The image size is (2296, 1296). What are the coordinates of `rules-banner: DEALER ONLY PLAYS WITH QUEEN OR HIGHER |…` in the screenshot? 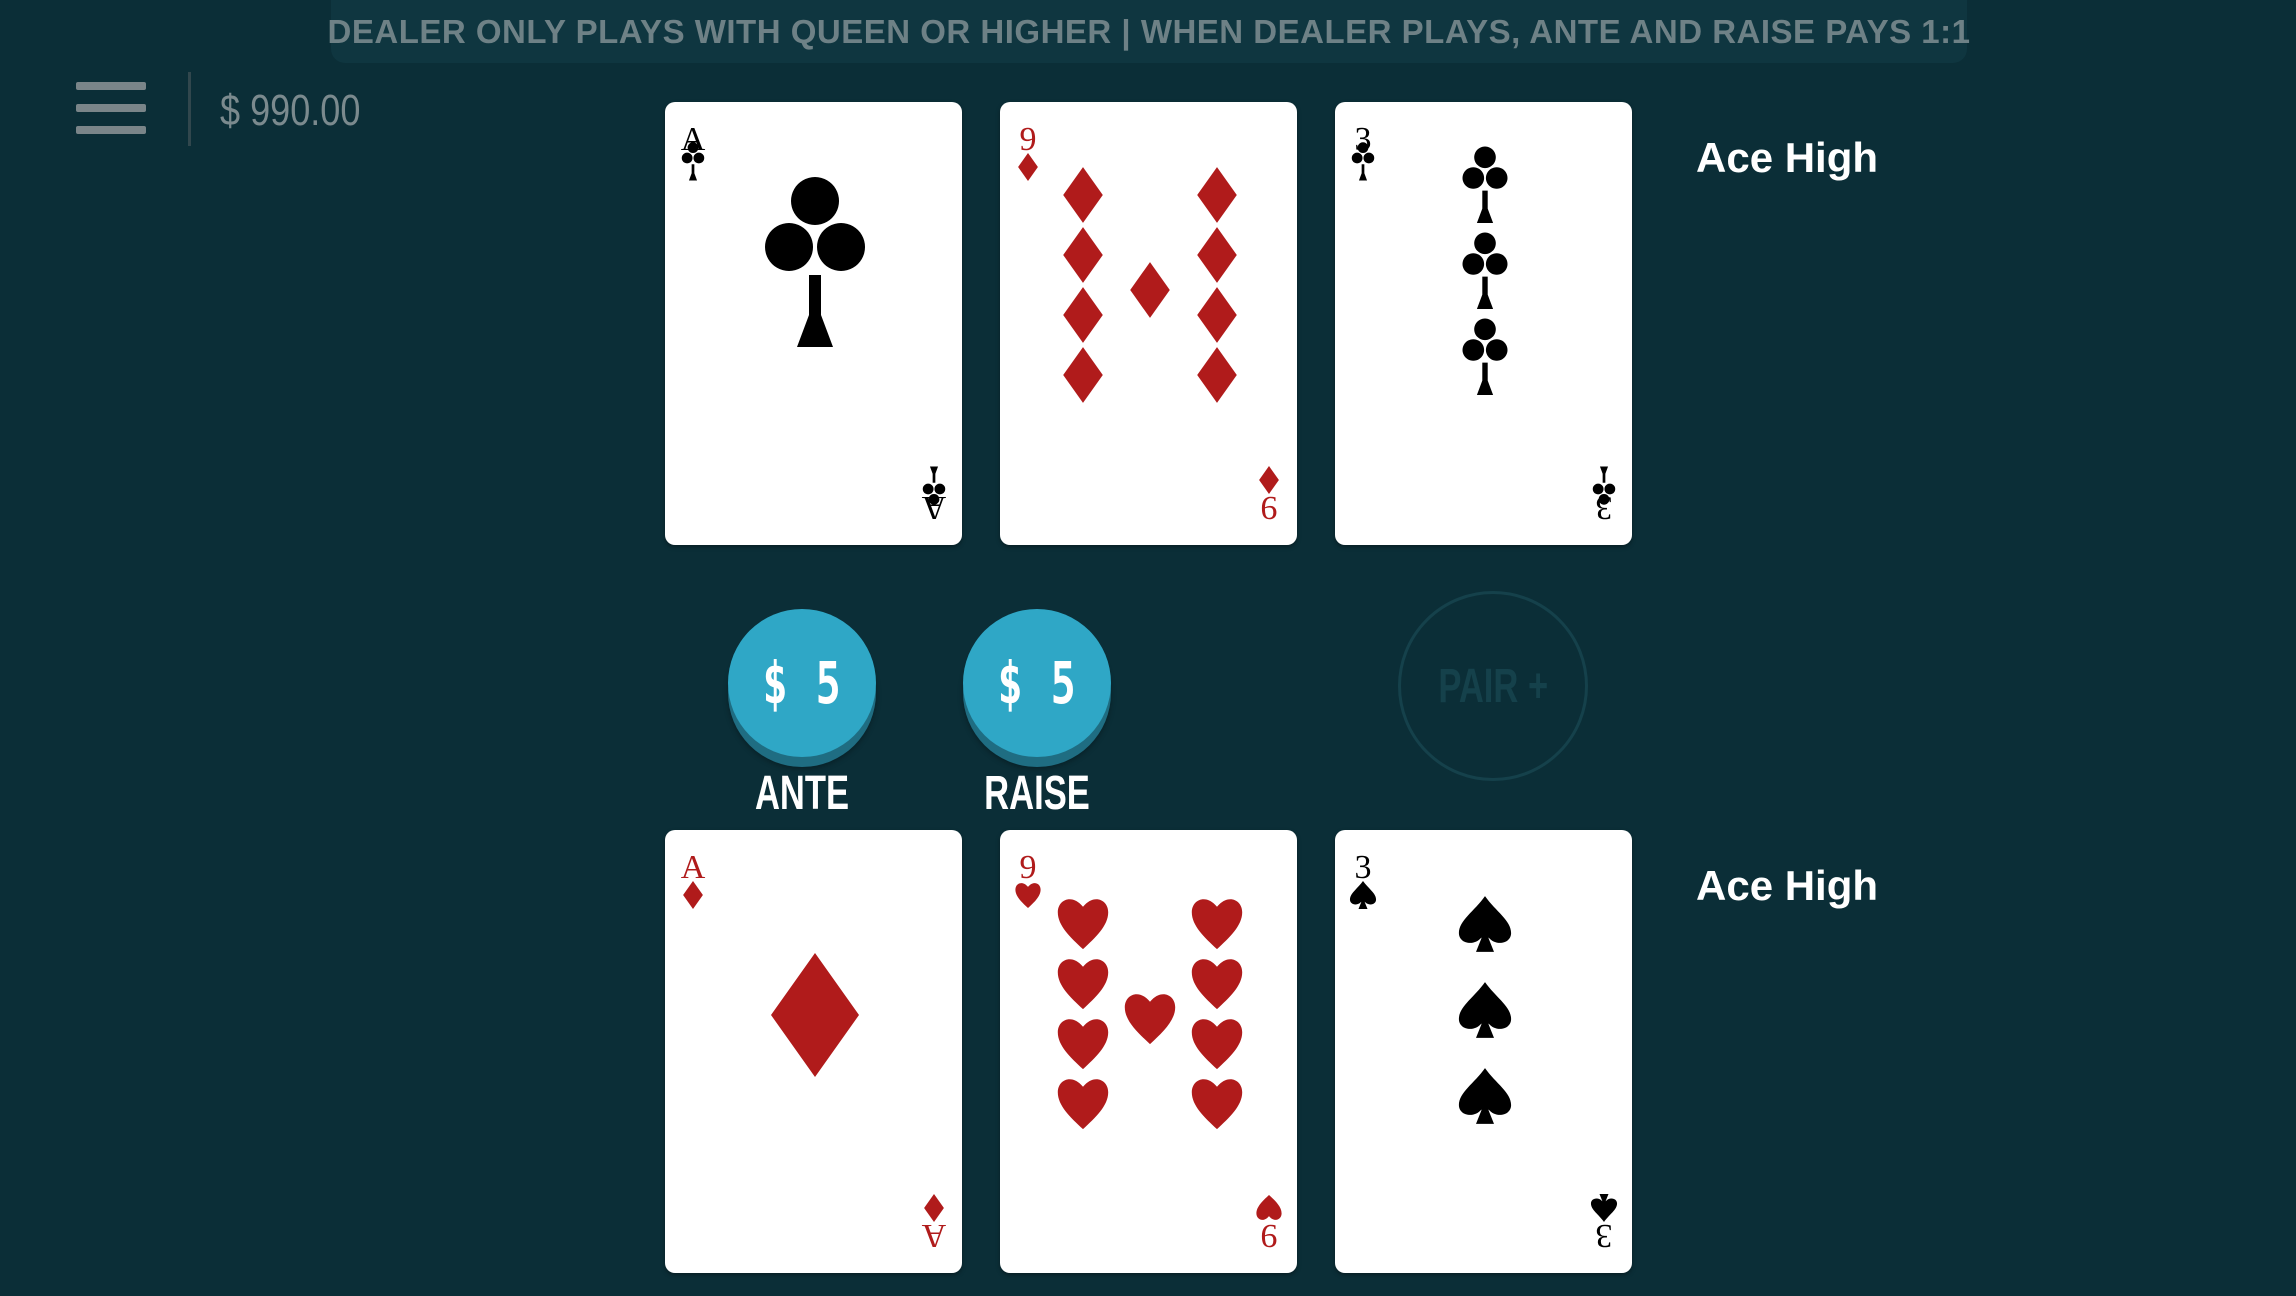 It's located at (1149, 31).